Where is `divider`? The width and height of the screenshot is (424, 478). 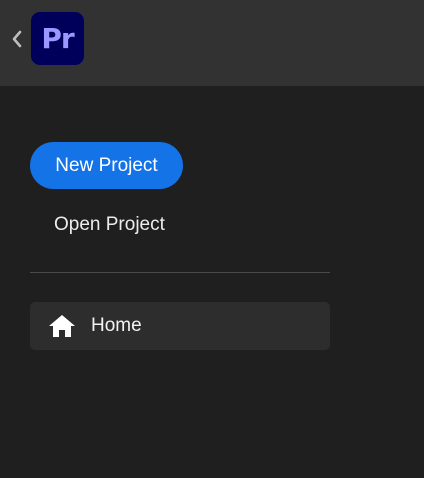 divider is located at coordinates (180, 272).